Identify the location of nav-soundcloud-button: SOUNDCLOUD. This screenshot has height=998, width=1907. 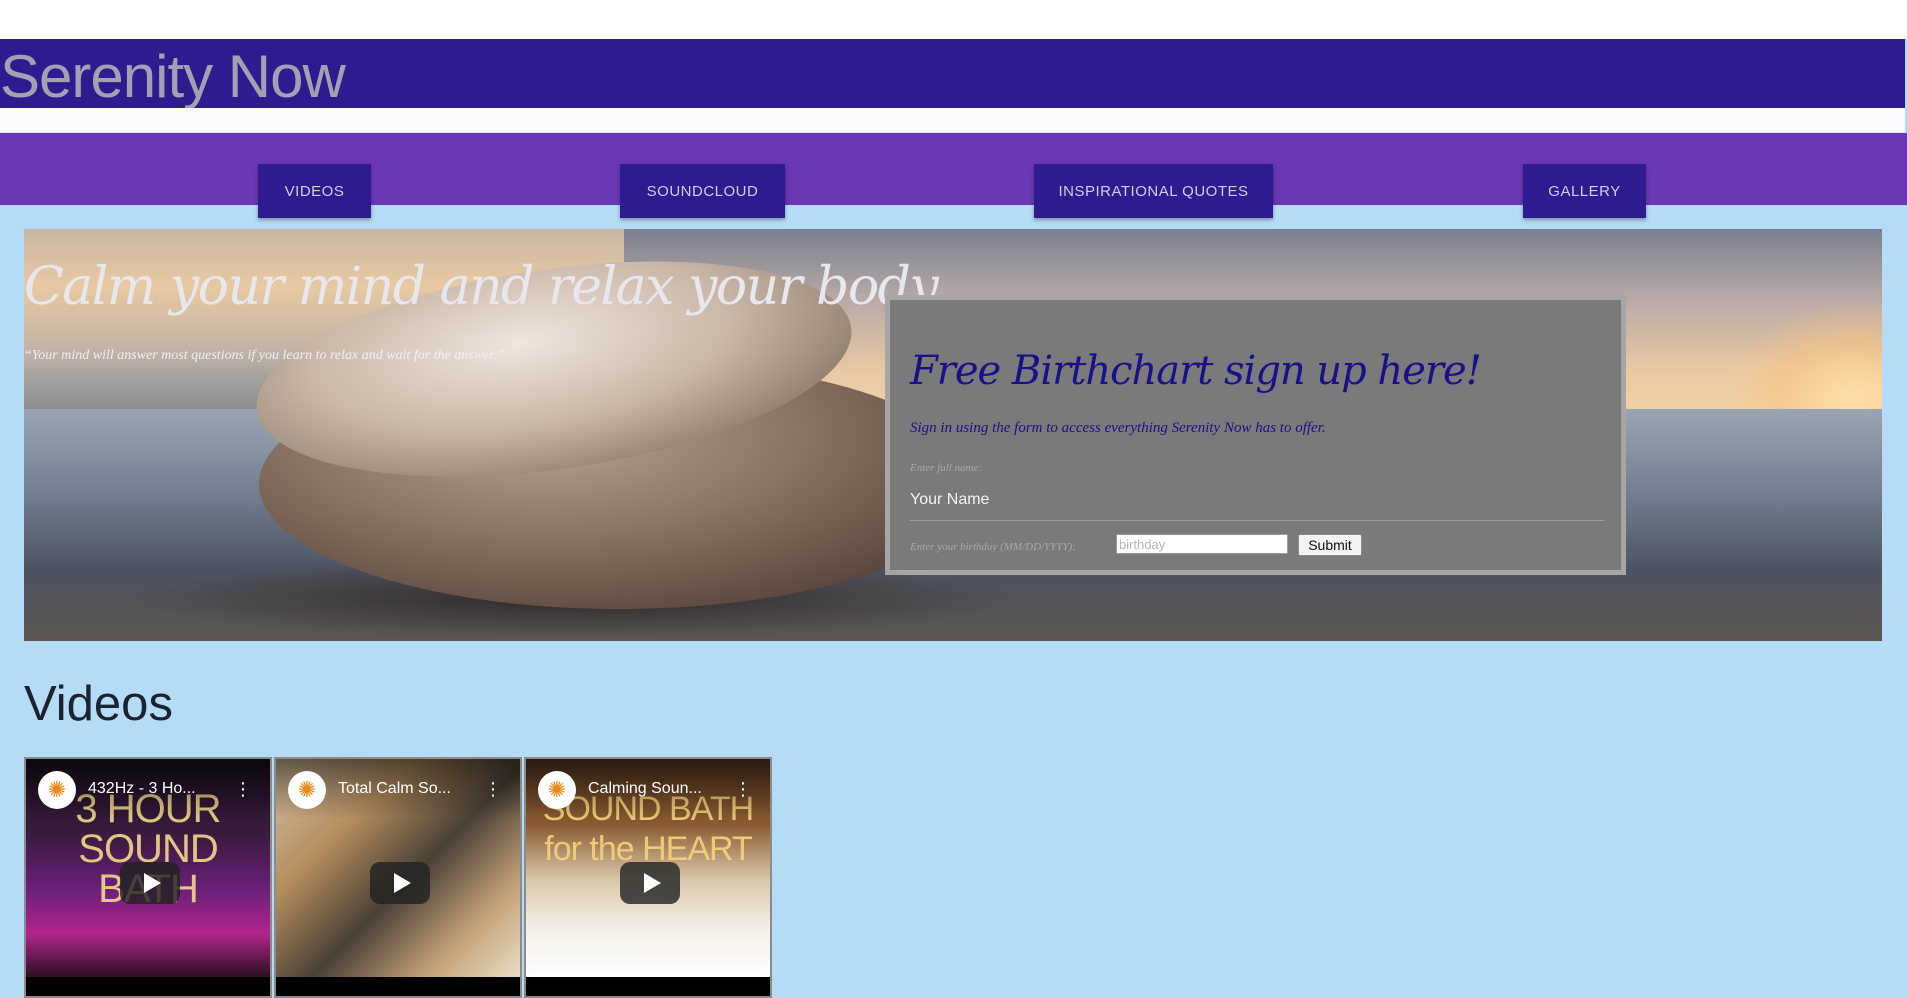
(702, 191).